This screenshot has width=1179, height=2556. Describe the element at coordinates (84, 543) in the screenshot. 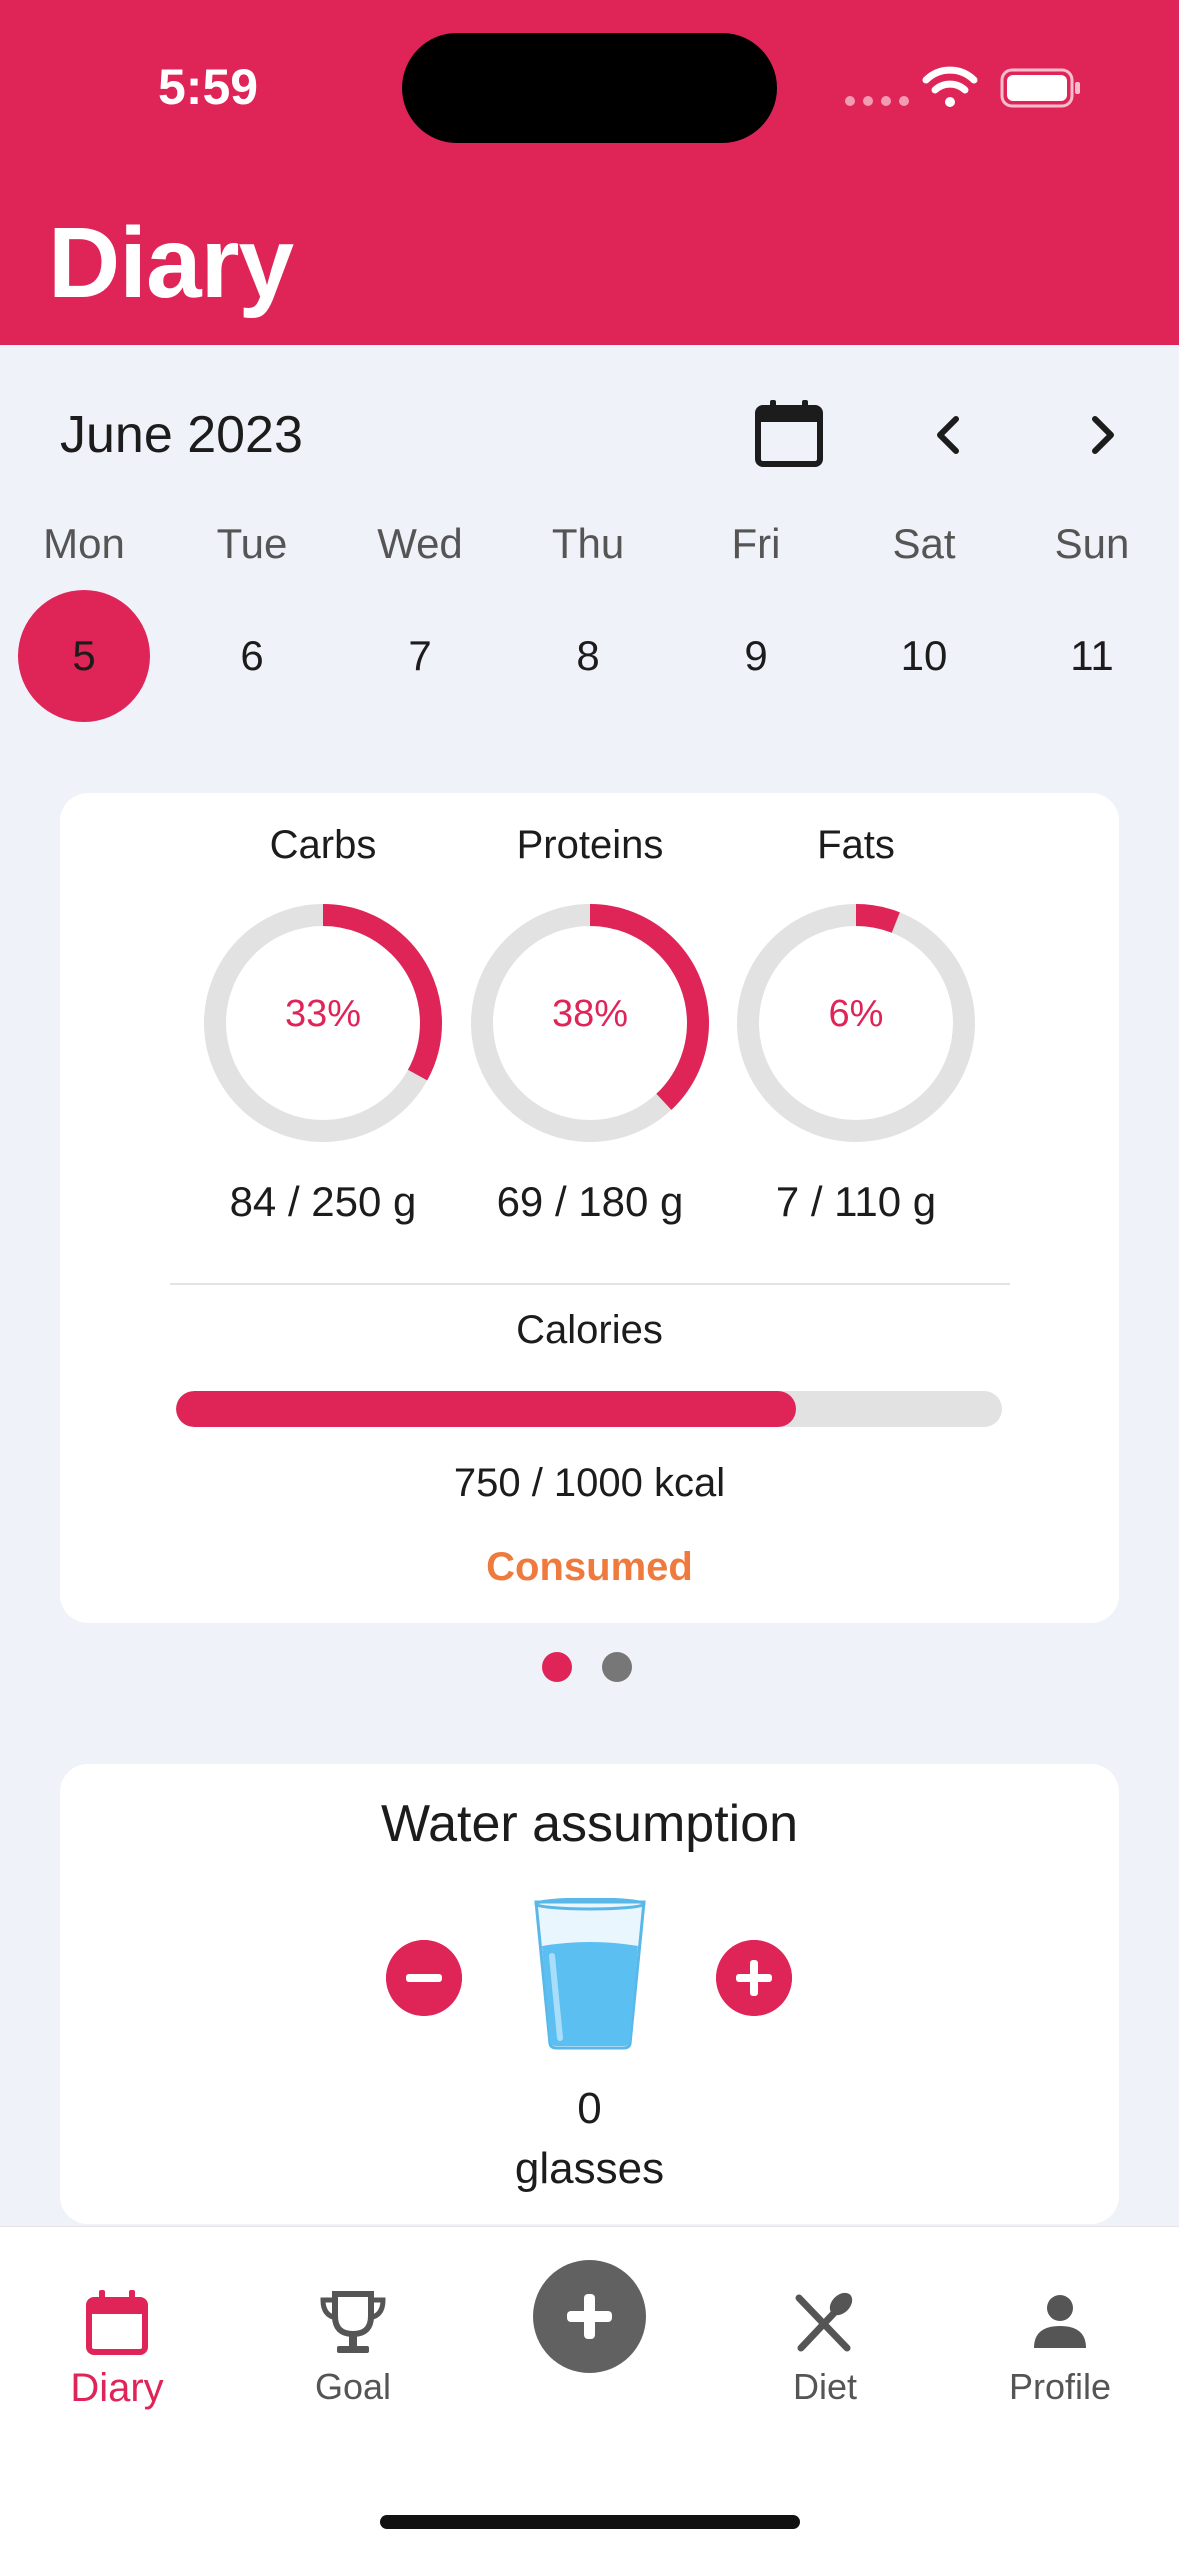

I see `day-name: Mon` at that location.